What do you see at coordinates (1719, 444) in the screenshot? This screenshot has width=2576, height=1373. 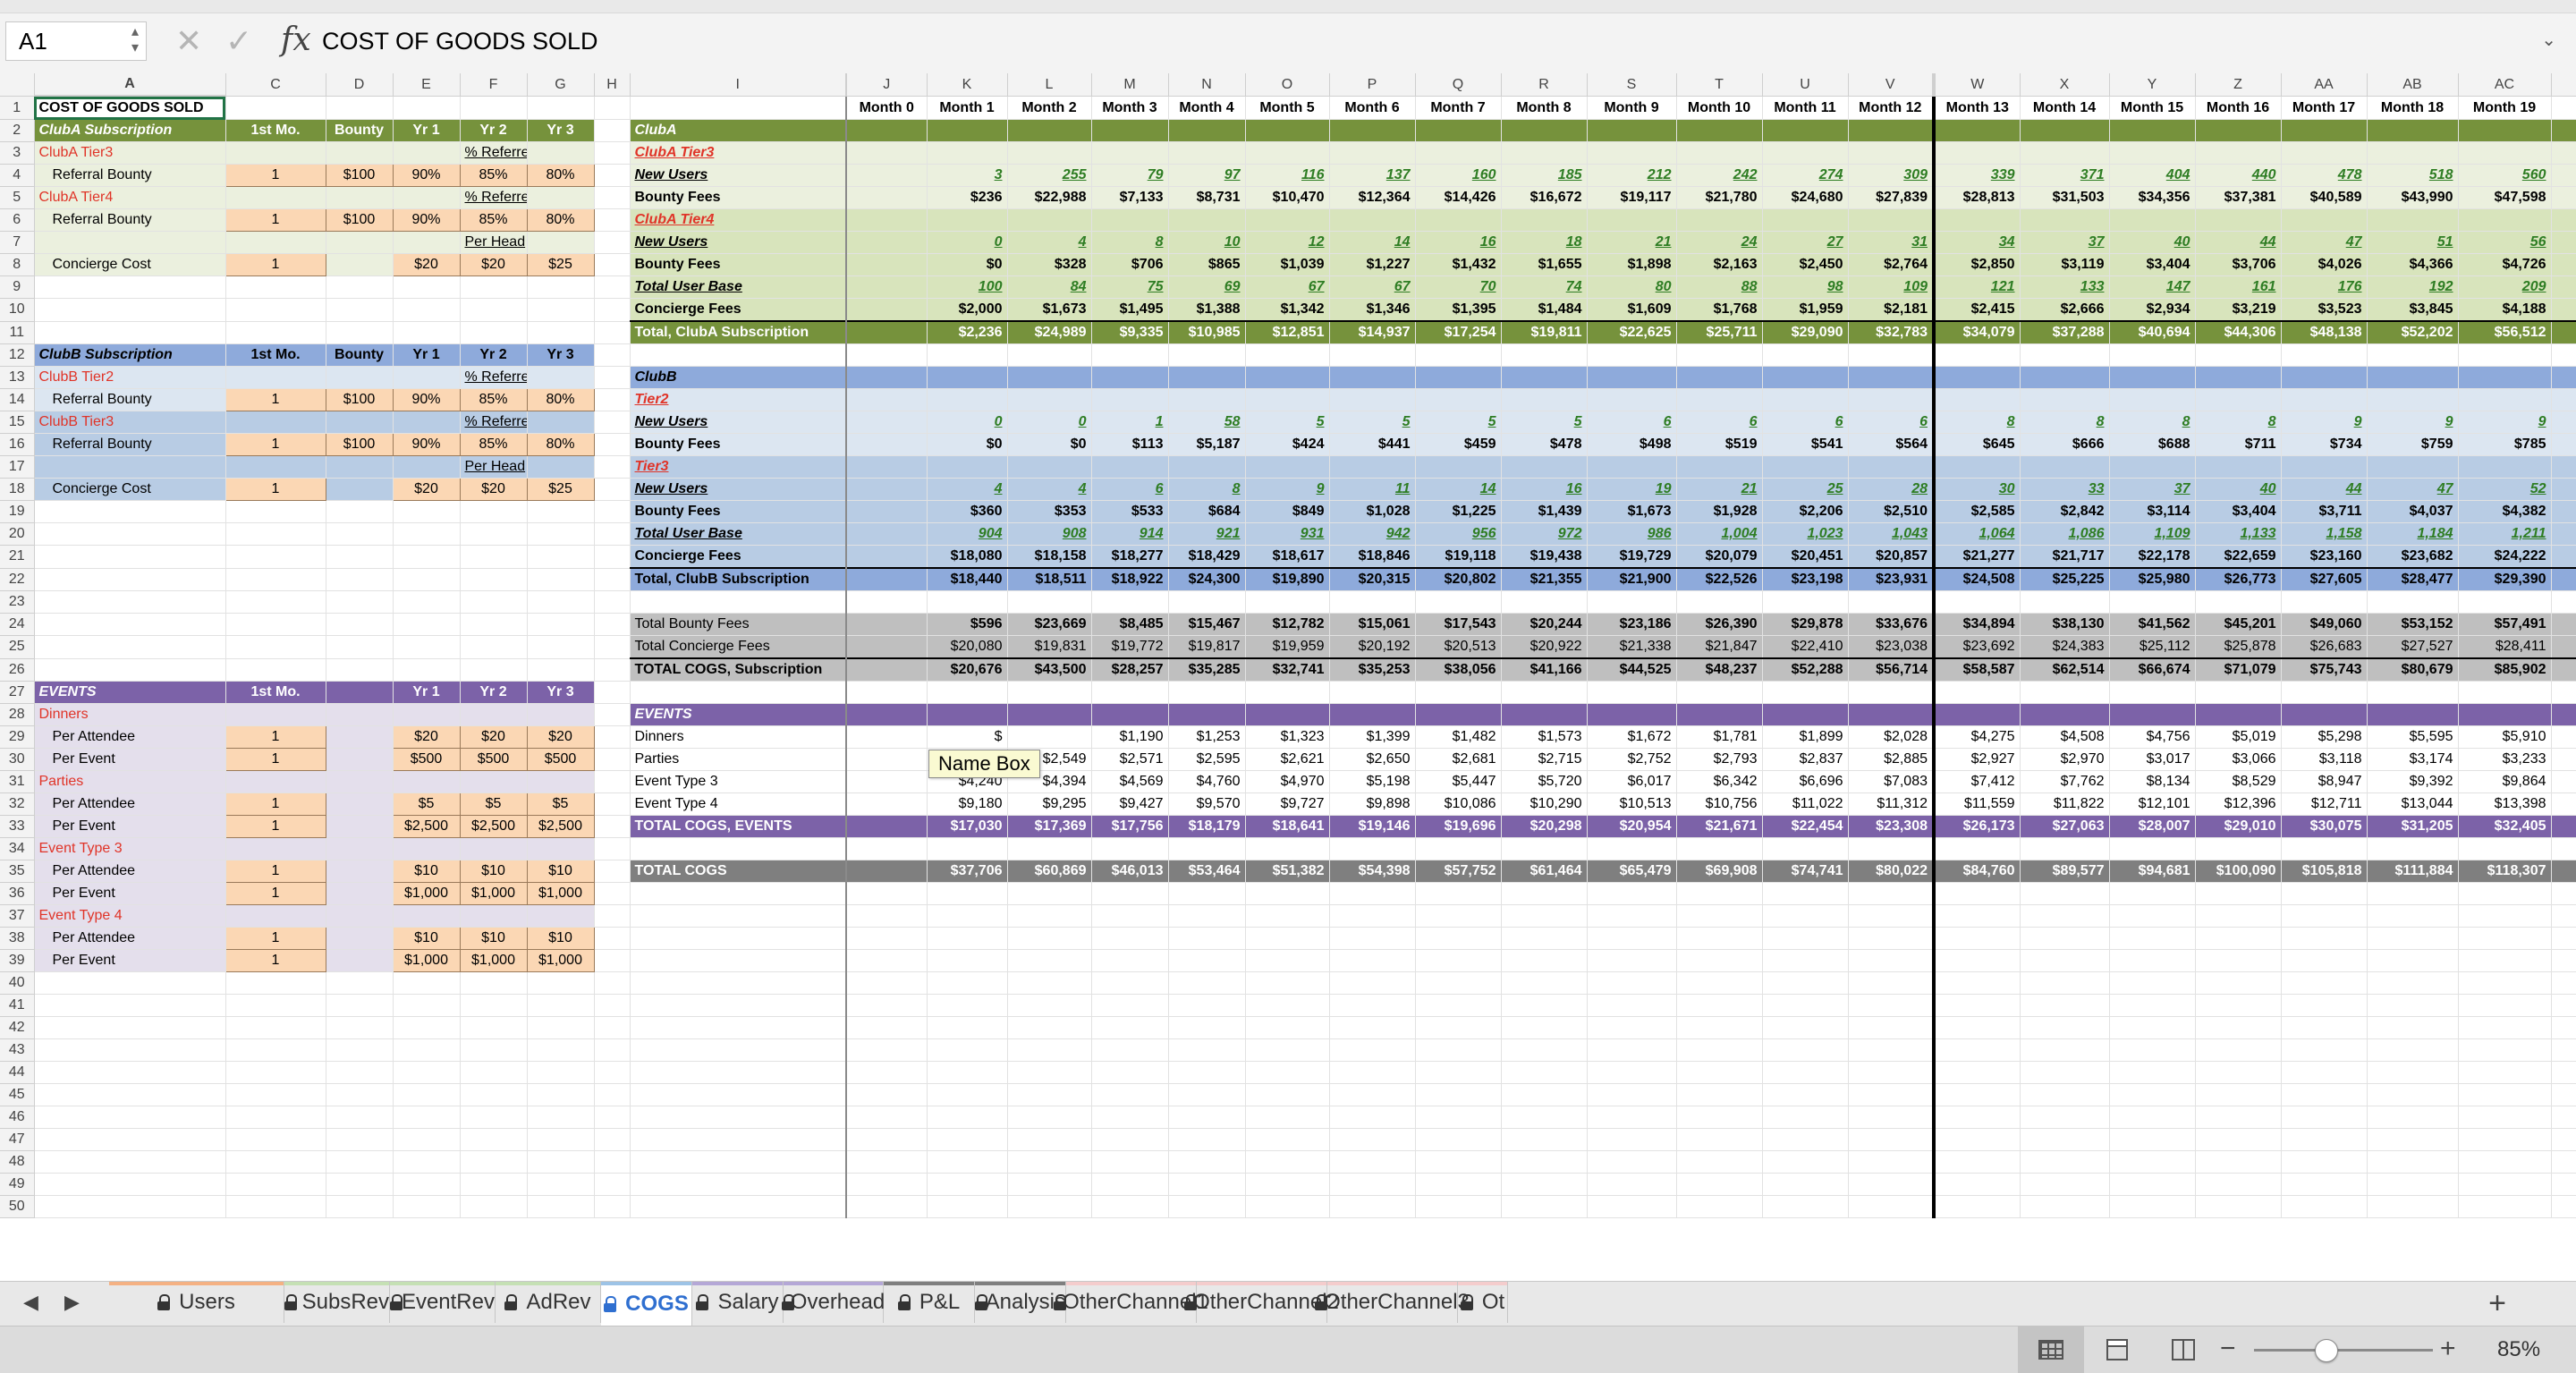 I see `value-cell: $519` at bounding box center [1719, 444].